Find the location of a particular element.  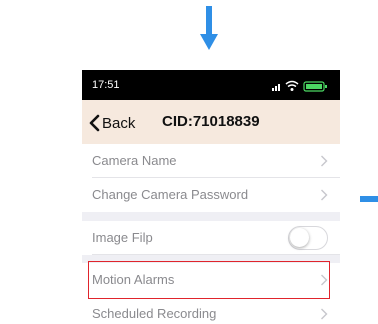

back-button: Back is located at coordinates (111, 123).